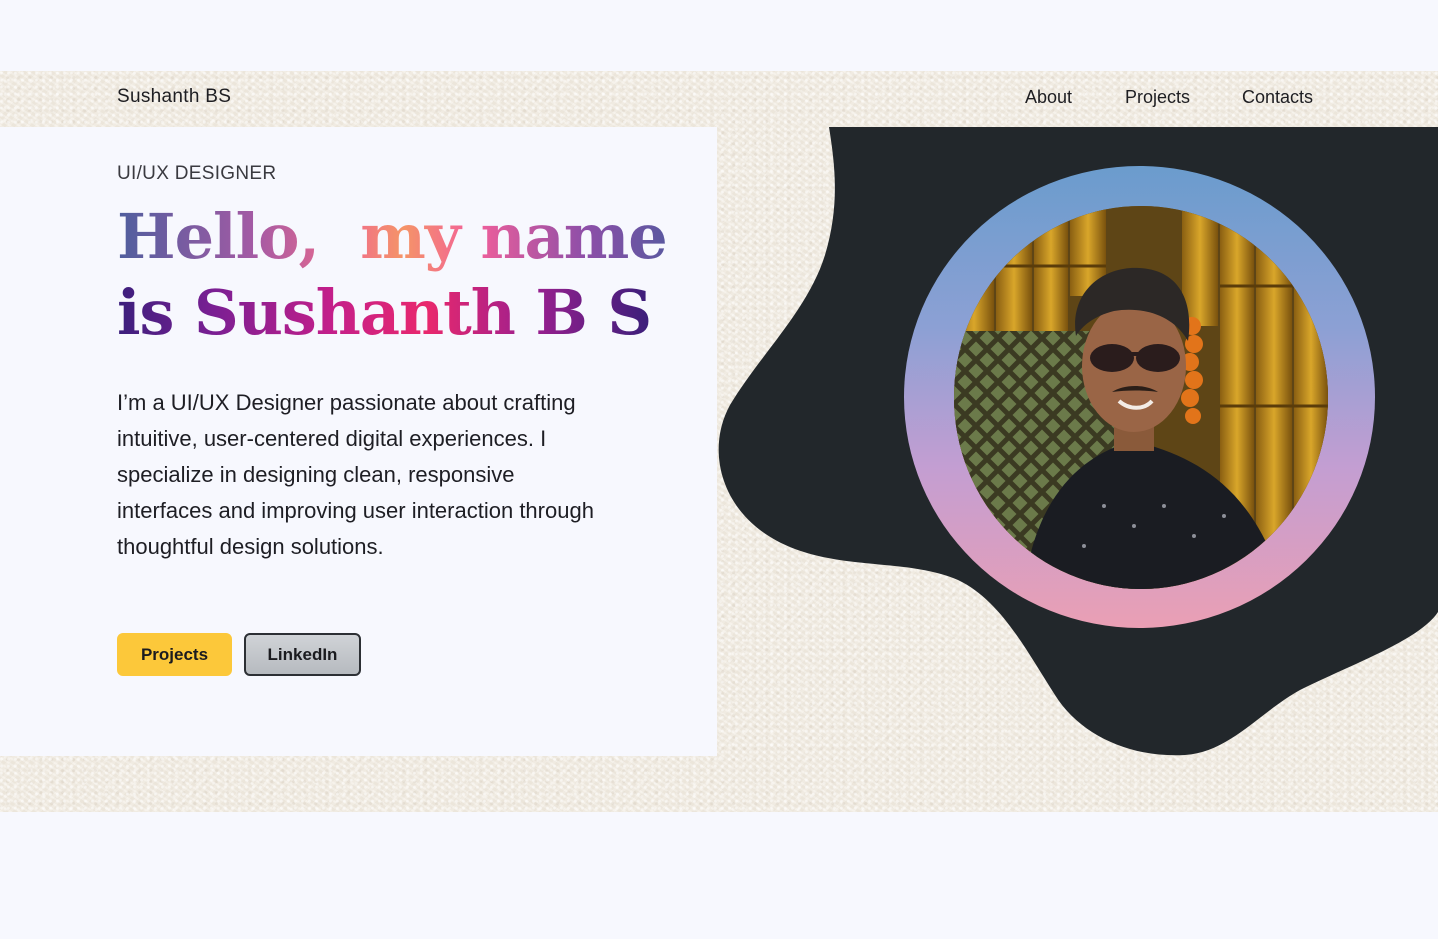 The height and width of the screenshot is (939, 1438). I want to click on nav-link-contacts: Contacts, so click(1277, 97).